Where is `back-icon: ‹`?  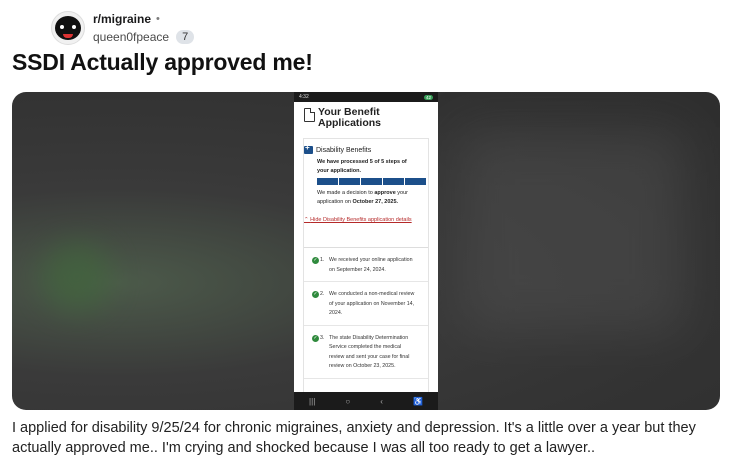 back-icon: ‹ is located at coordinates (381, 401).